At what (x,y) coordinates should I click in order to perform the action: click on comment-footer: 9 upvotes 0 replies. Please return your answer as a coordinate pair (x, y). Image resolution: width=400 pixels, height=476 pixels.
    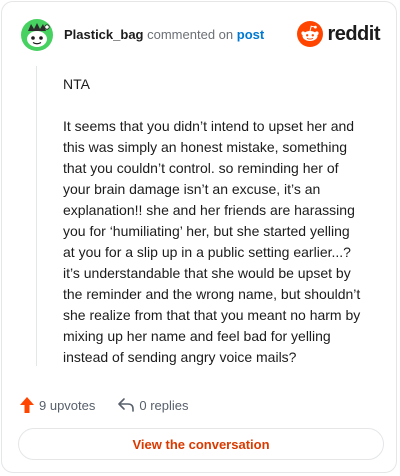
    Looking at the image, I should click on (104, 405).